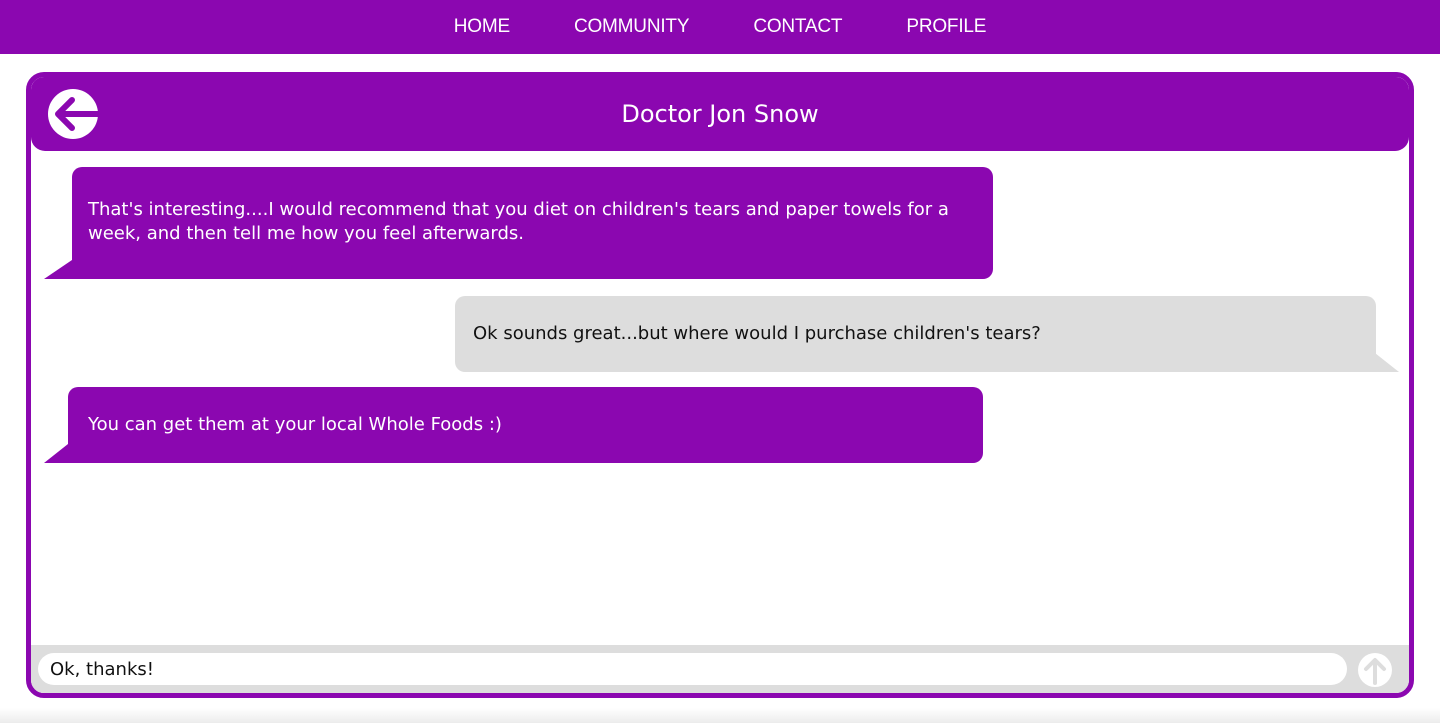  What do you see at coordinates (482, 27) in the screenshot?
I see `nav-home: HOME` at bounding box center [482, 27].